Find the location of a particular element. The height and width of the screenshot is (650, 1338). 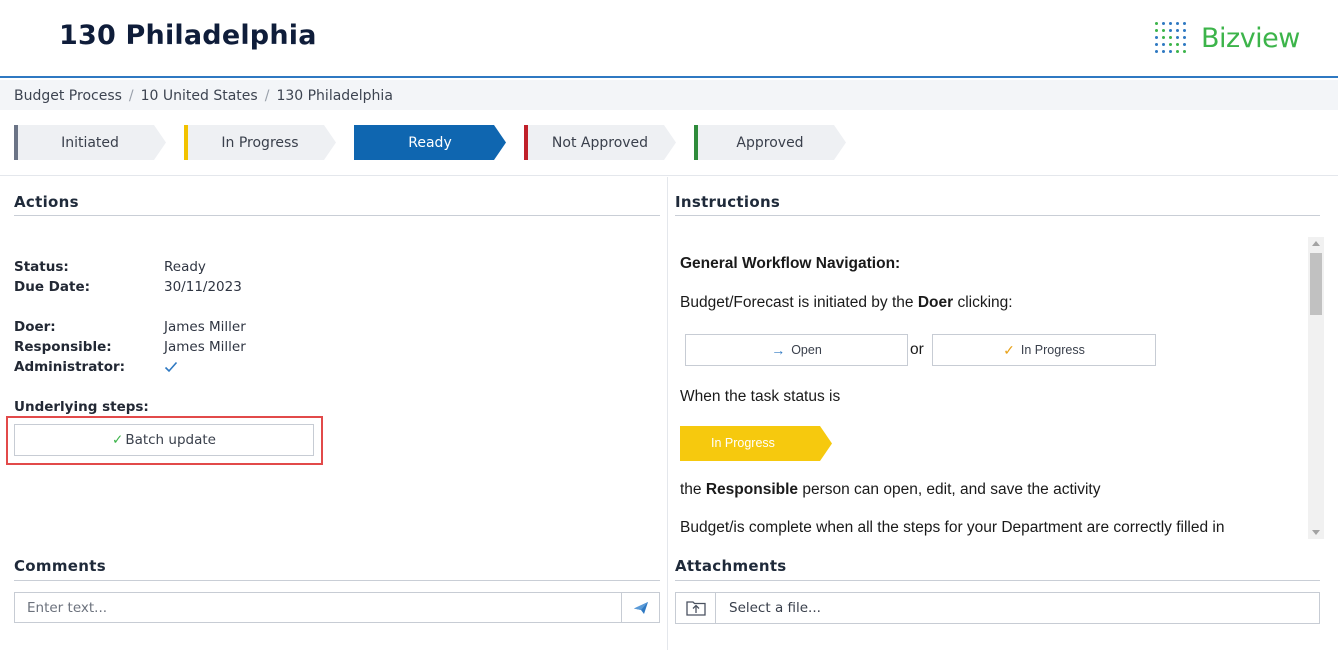

send-button is located at coordinates (640, 607).